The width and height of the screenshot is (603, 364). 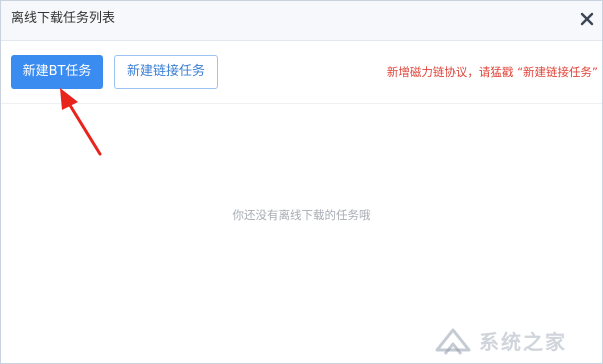 I want to click on watermark-text: 系统之家, so click(x=523, y=342).